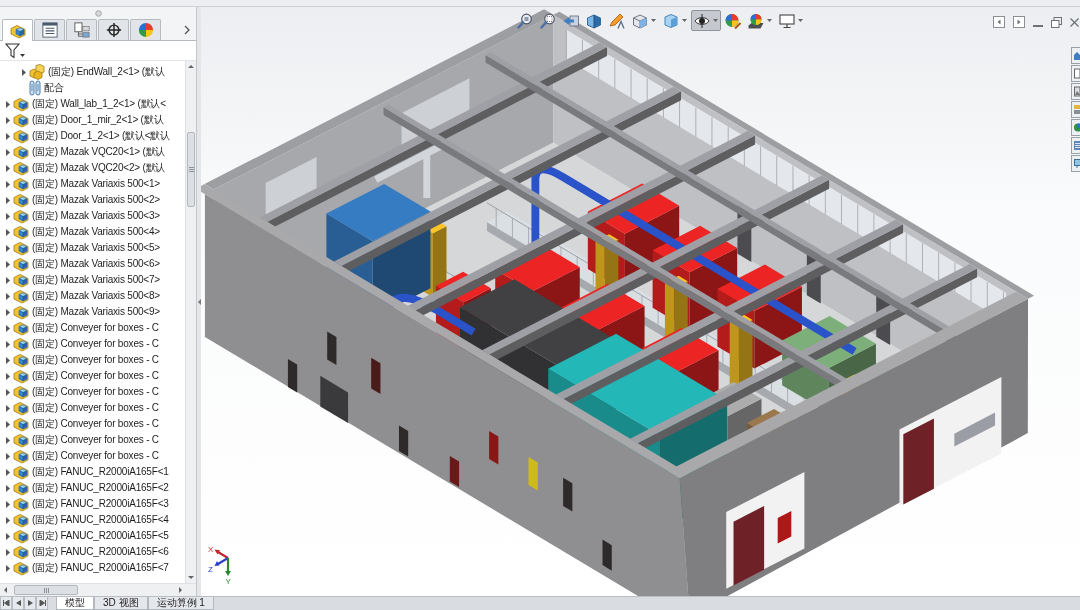 The width and height of the screenshot is (1080, 610). Describe the element at coordinates (86, 296) in the screenshot. I see `tree-item: (固定) Mazak Variaxis 500<8>` at that location.